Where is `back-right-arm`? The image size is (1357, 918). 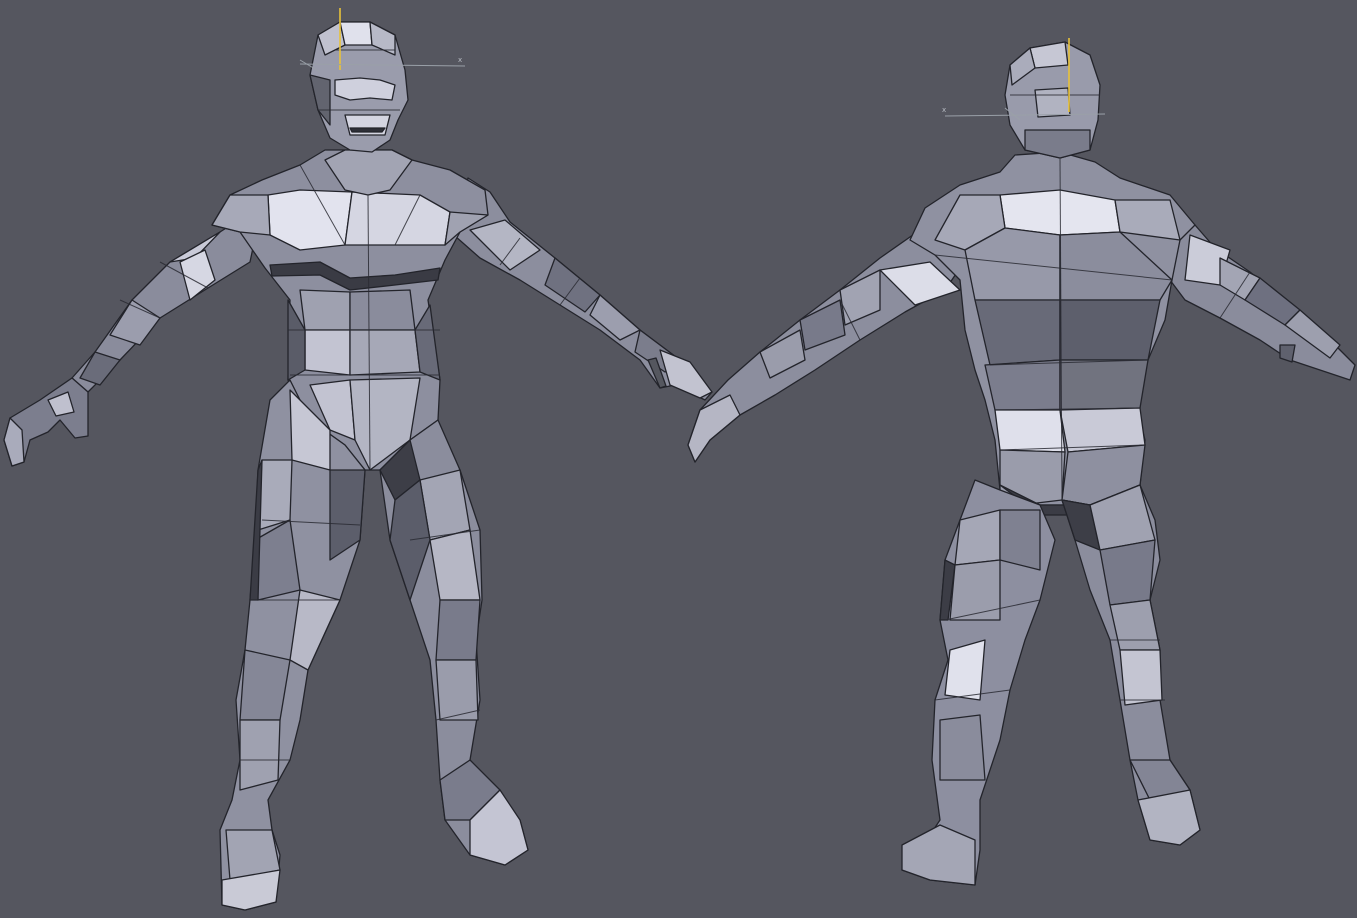 back-right-arm is located at coordinates (1260, 295).